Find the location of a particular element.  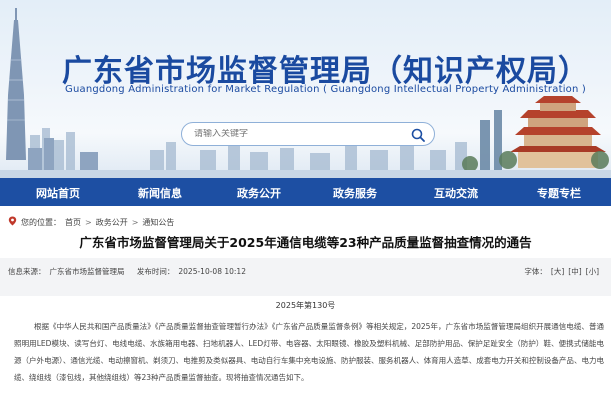

search-input is located at coordinates (299, 134).